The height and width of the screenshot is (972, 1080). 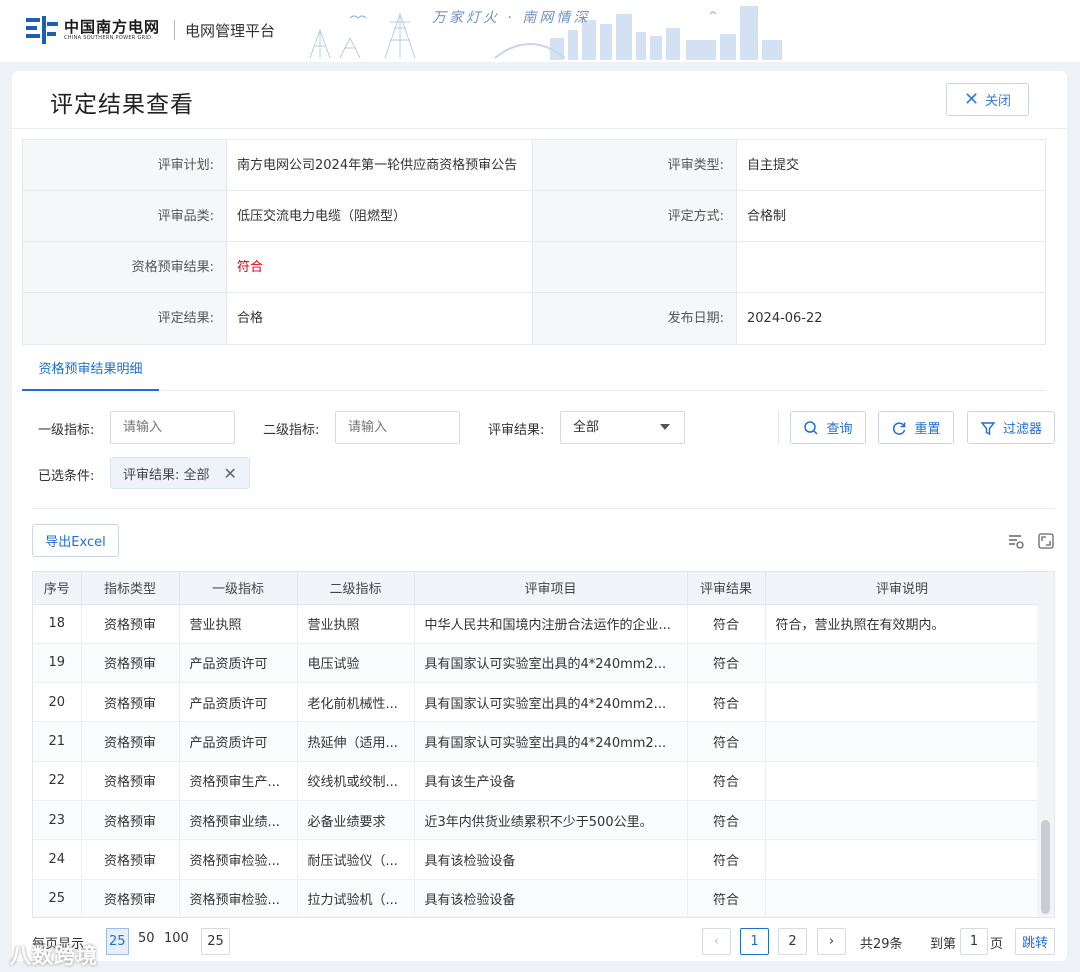 I want to click on column-settings-icon, so click(x=1016, y=541).